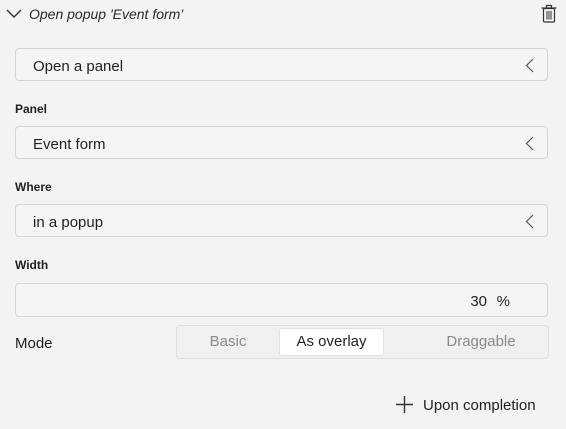 Image resolution: width=566 pixels, height=429 pixels. I want to click on where-value: in a popup, so click(68, 222).